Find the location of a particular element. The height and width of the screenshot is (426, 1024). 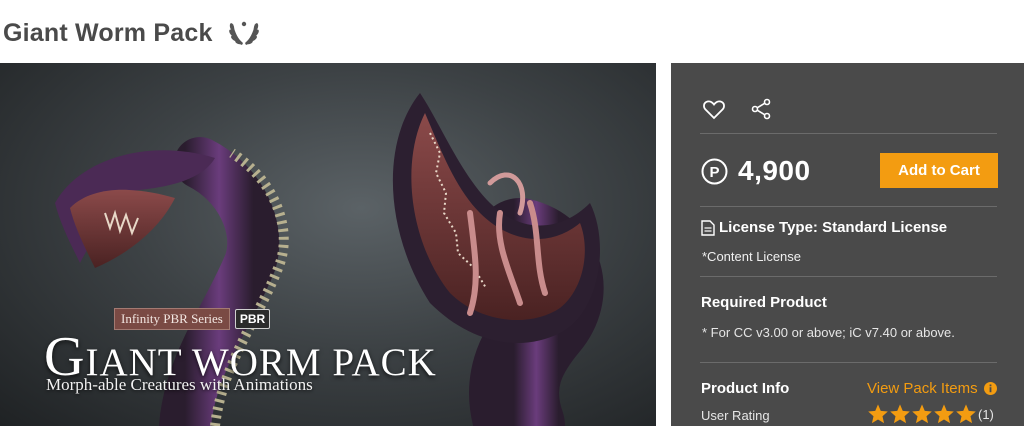

product-info-title: Product Info is located at coordinates (745, 388).